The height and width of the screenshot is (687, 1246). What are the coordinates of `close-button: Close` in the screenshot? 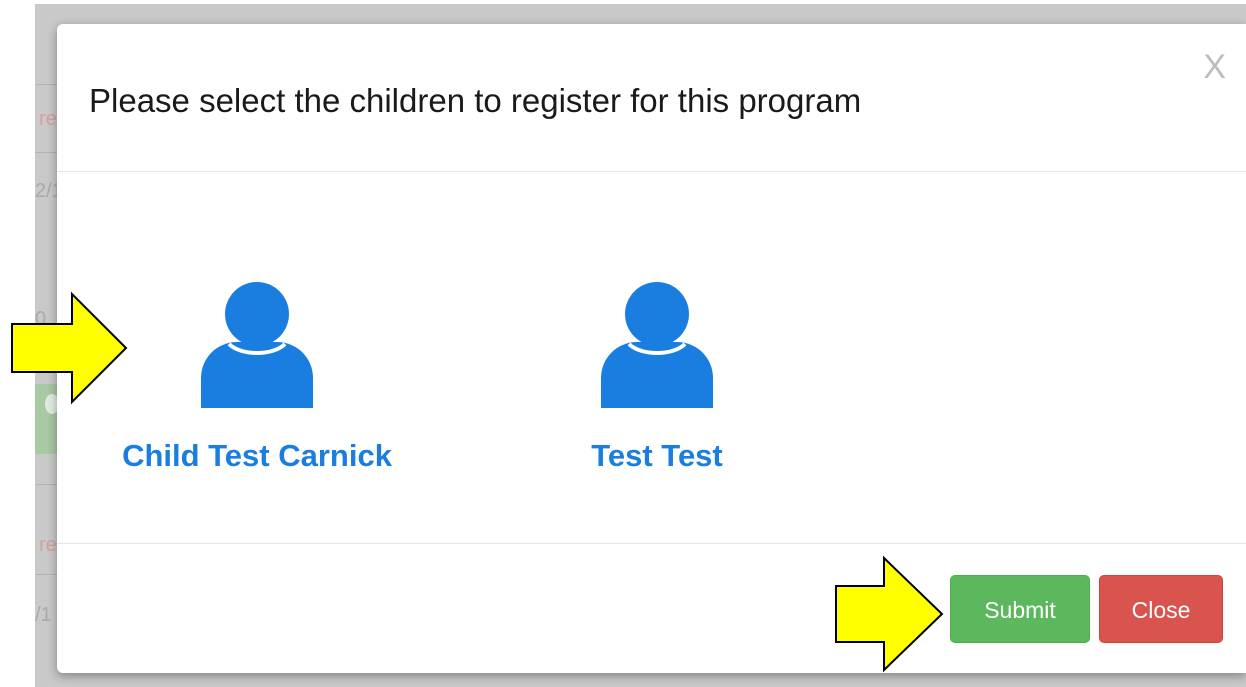 It's located at (1161, 609).